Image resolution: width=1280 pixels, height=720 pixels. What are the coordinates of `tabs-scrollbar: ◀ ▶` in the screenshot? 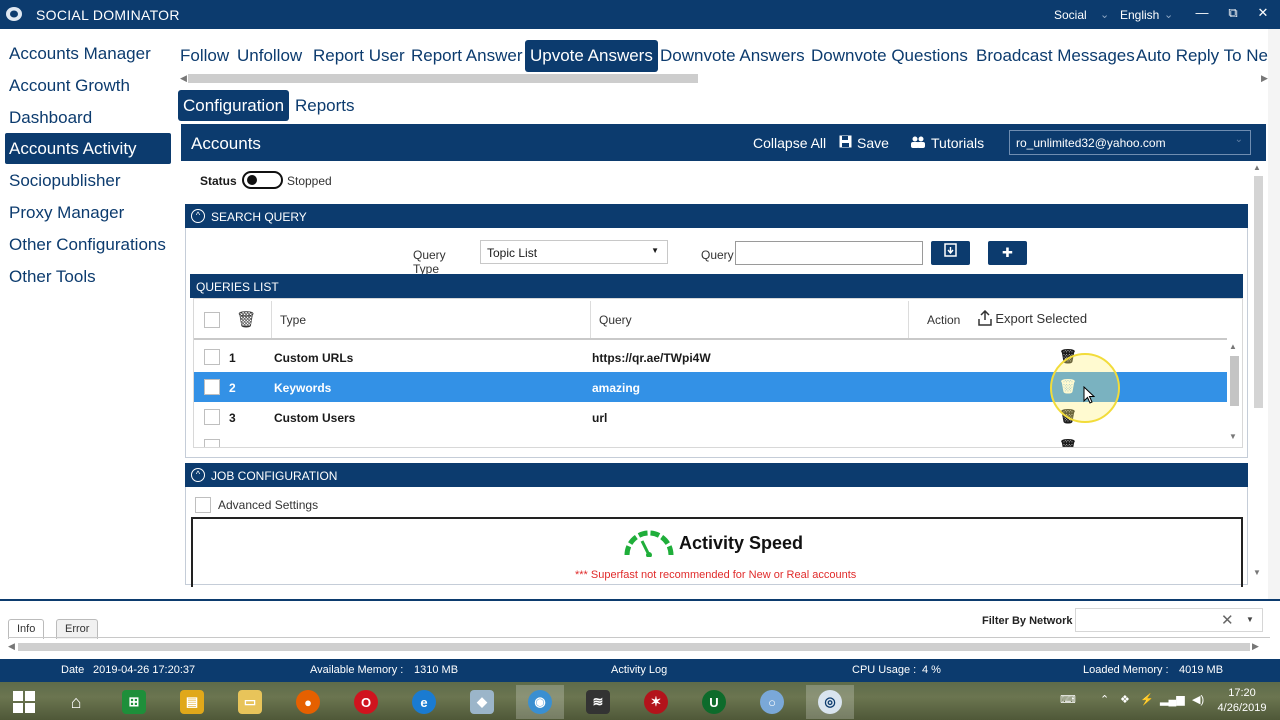 It's located at (725, 79).